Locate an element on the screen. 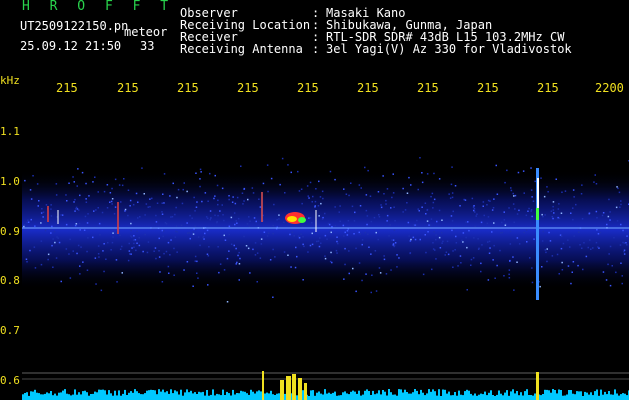  meteor-head-echo is located at coordinates (292, 219).